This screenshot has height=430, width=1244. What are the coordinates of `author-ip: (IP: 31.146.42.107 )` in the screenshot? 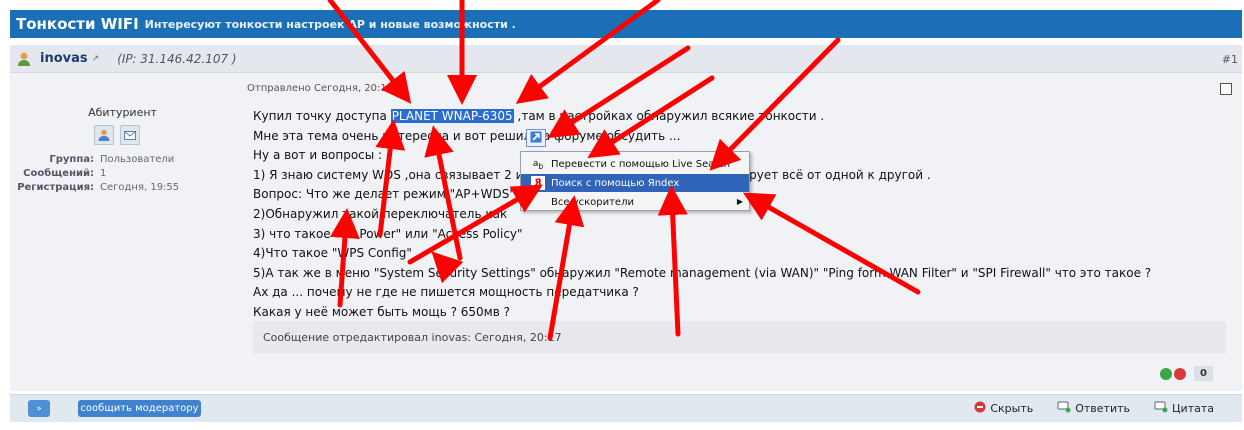 It's located at (177, 58).